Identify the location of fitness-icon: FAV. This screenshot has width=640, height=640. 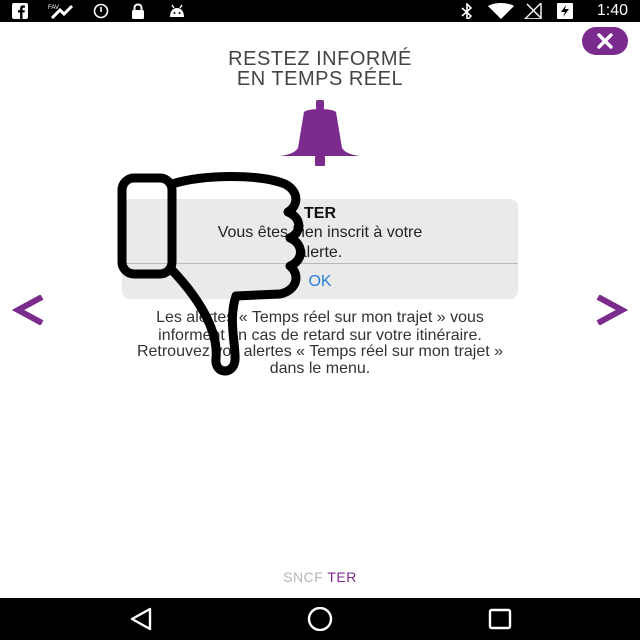
(61, 11).